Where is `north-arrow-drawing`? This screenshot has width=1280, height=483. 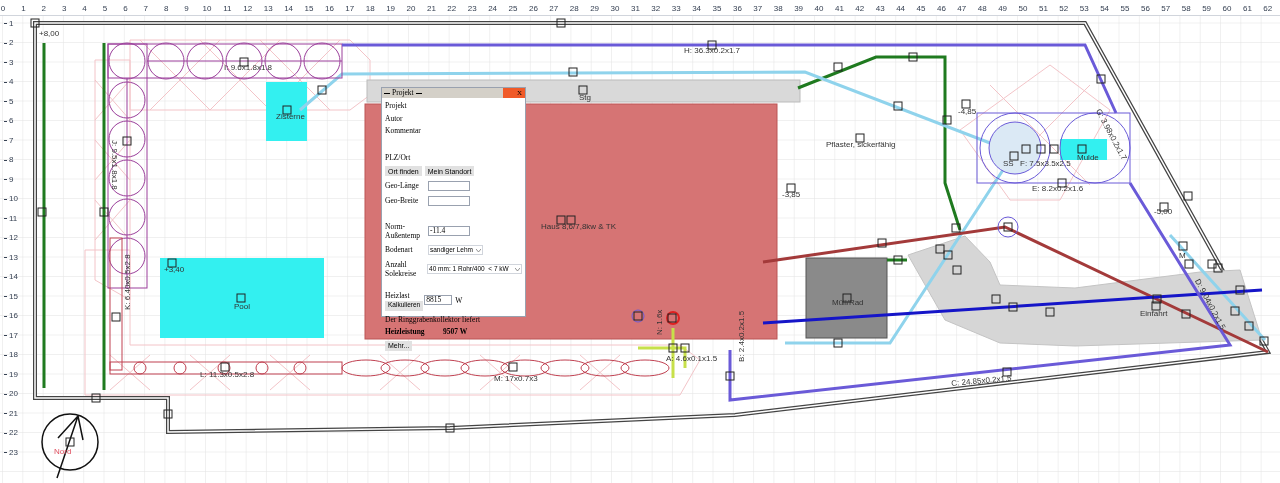
north-arrow-drawing is located at coordinates (70, 446).